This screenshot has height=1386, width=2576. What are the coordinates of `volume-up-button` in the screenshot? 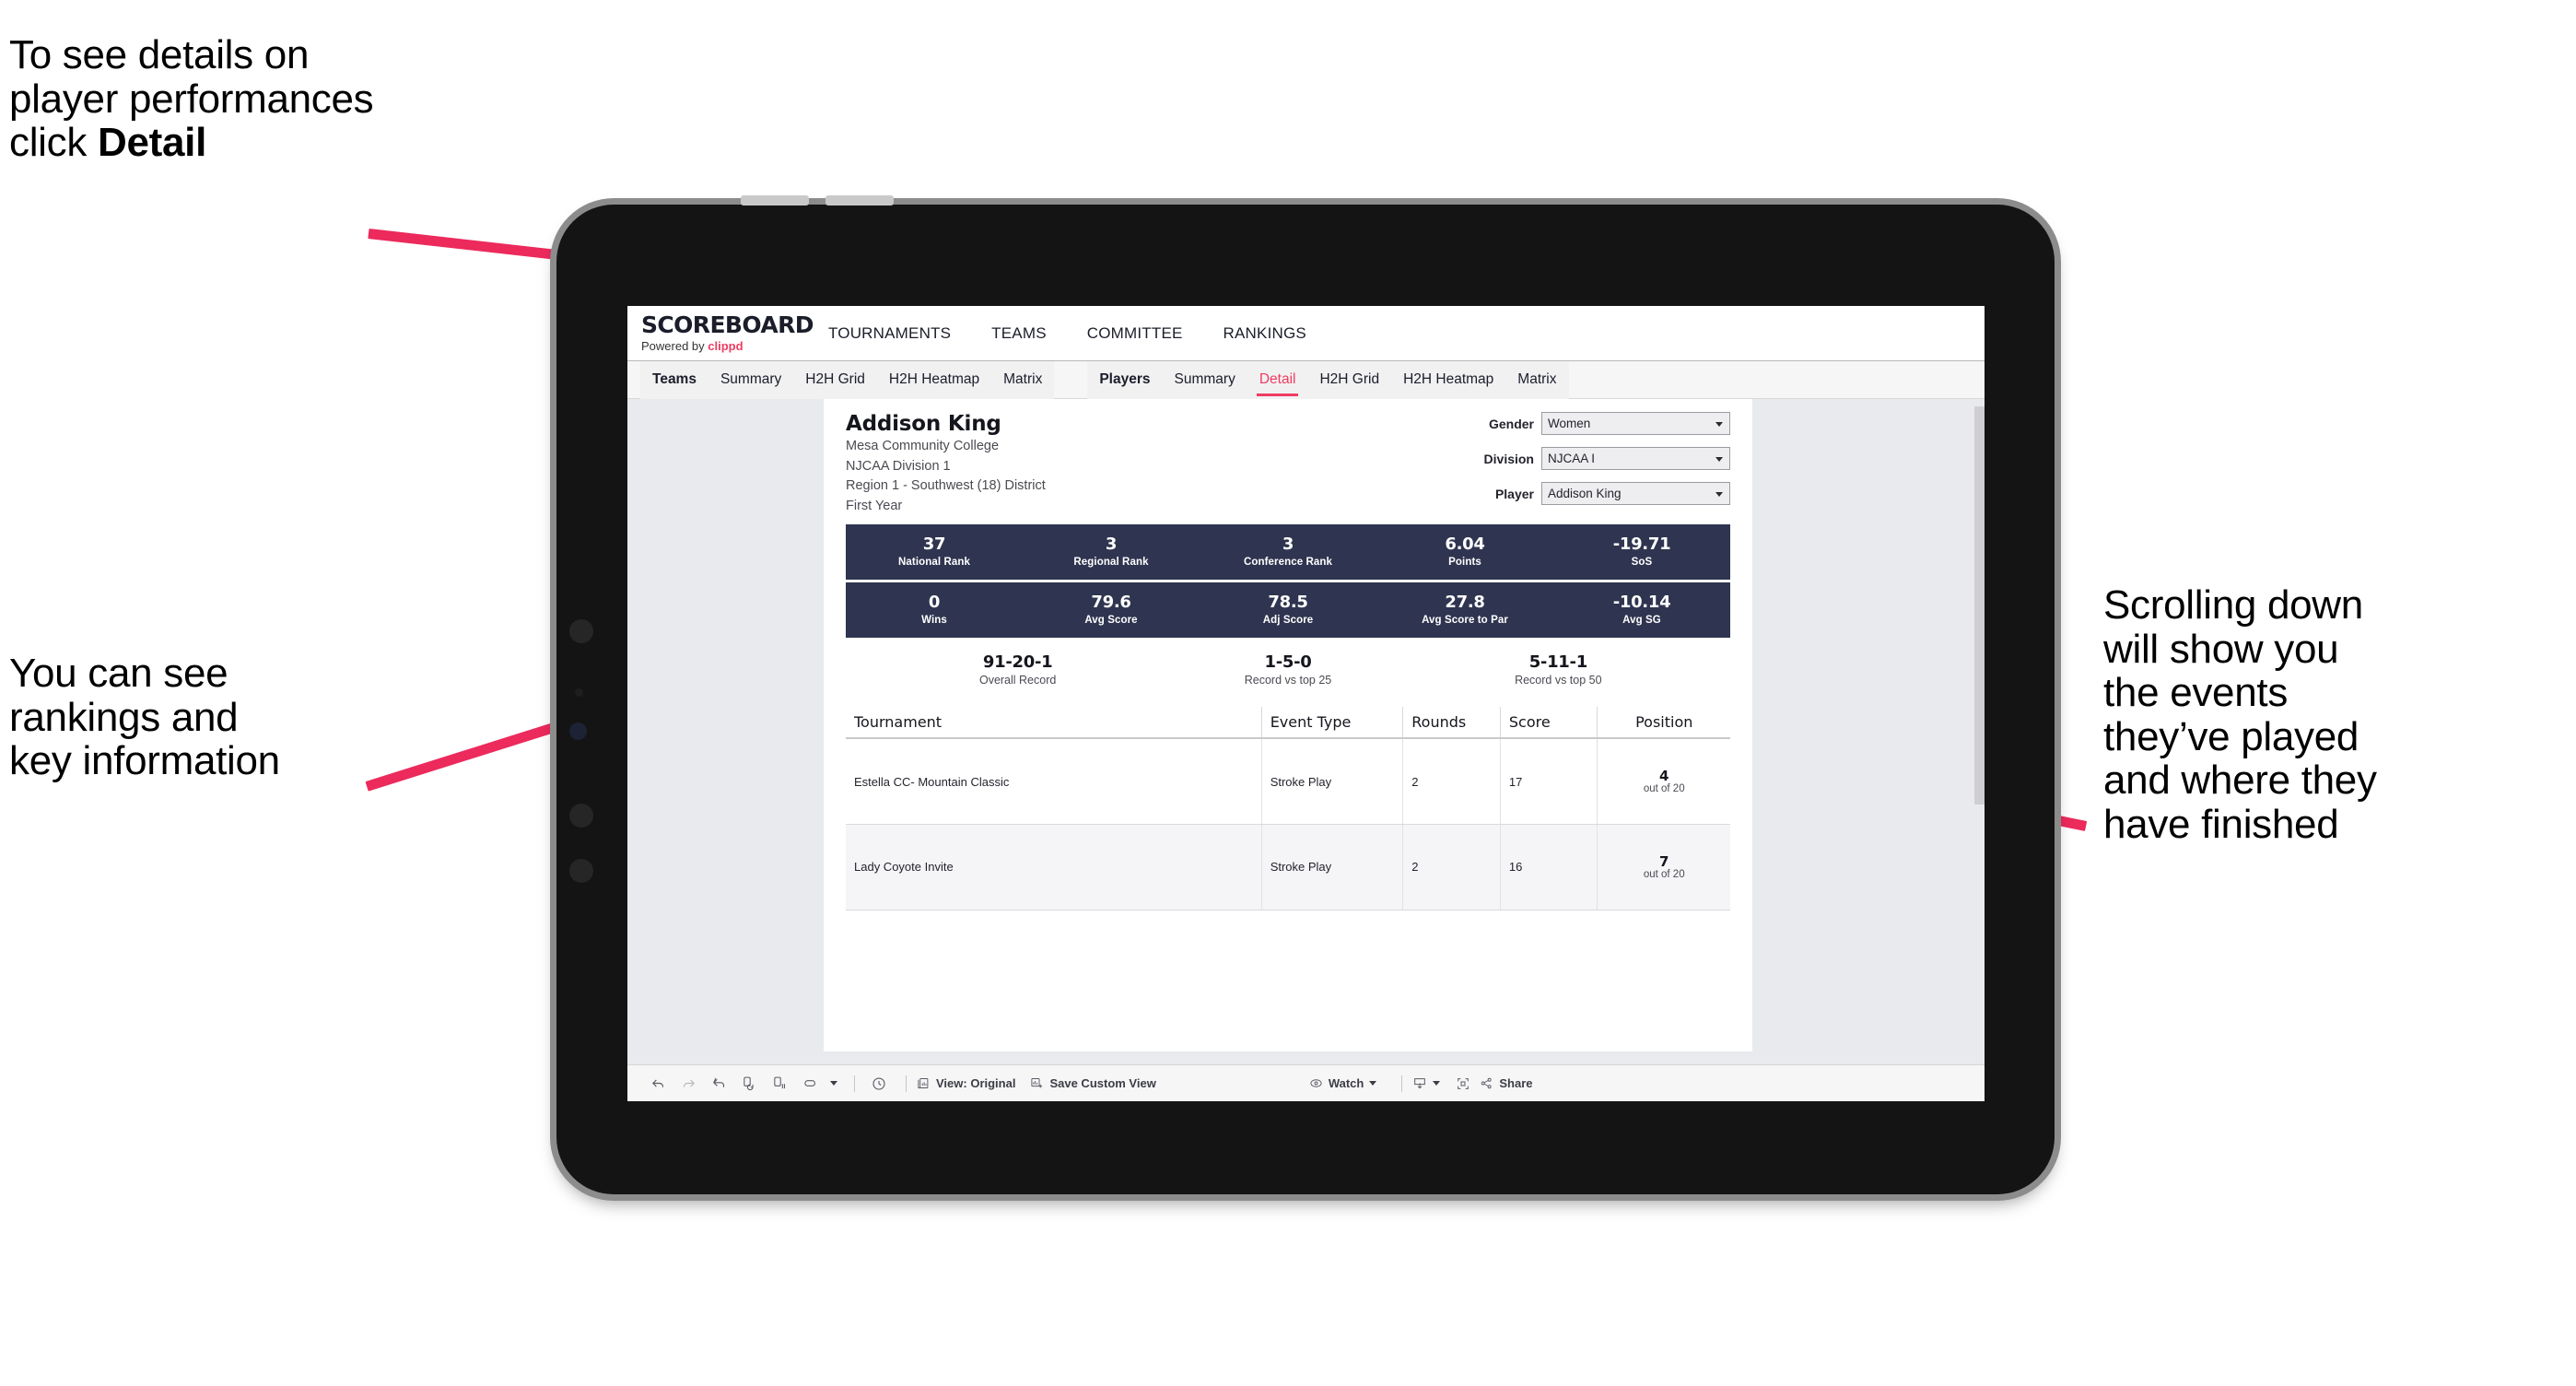 It's located at (775, 201).